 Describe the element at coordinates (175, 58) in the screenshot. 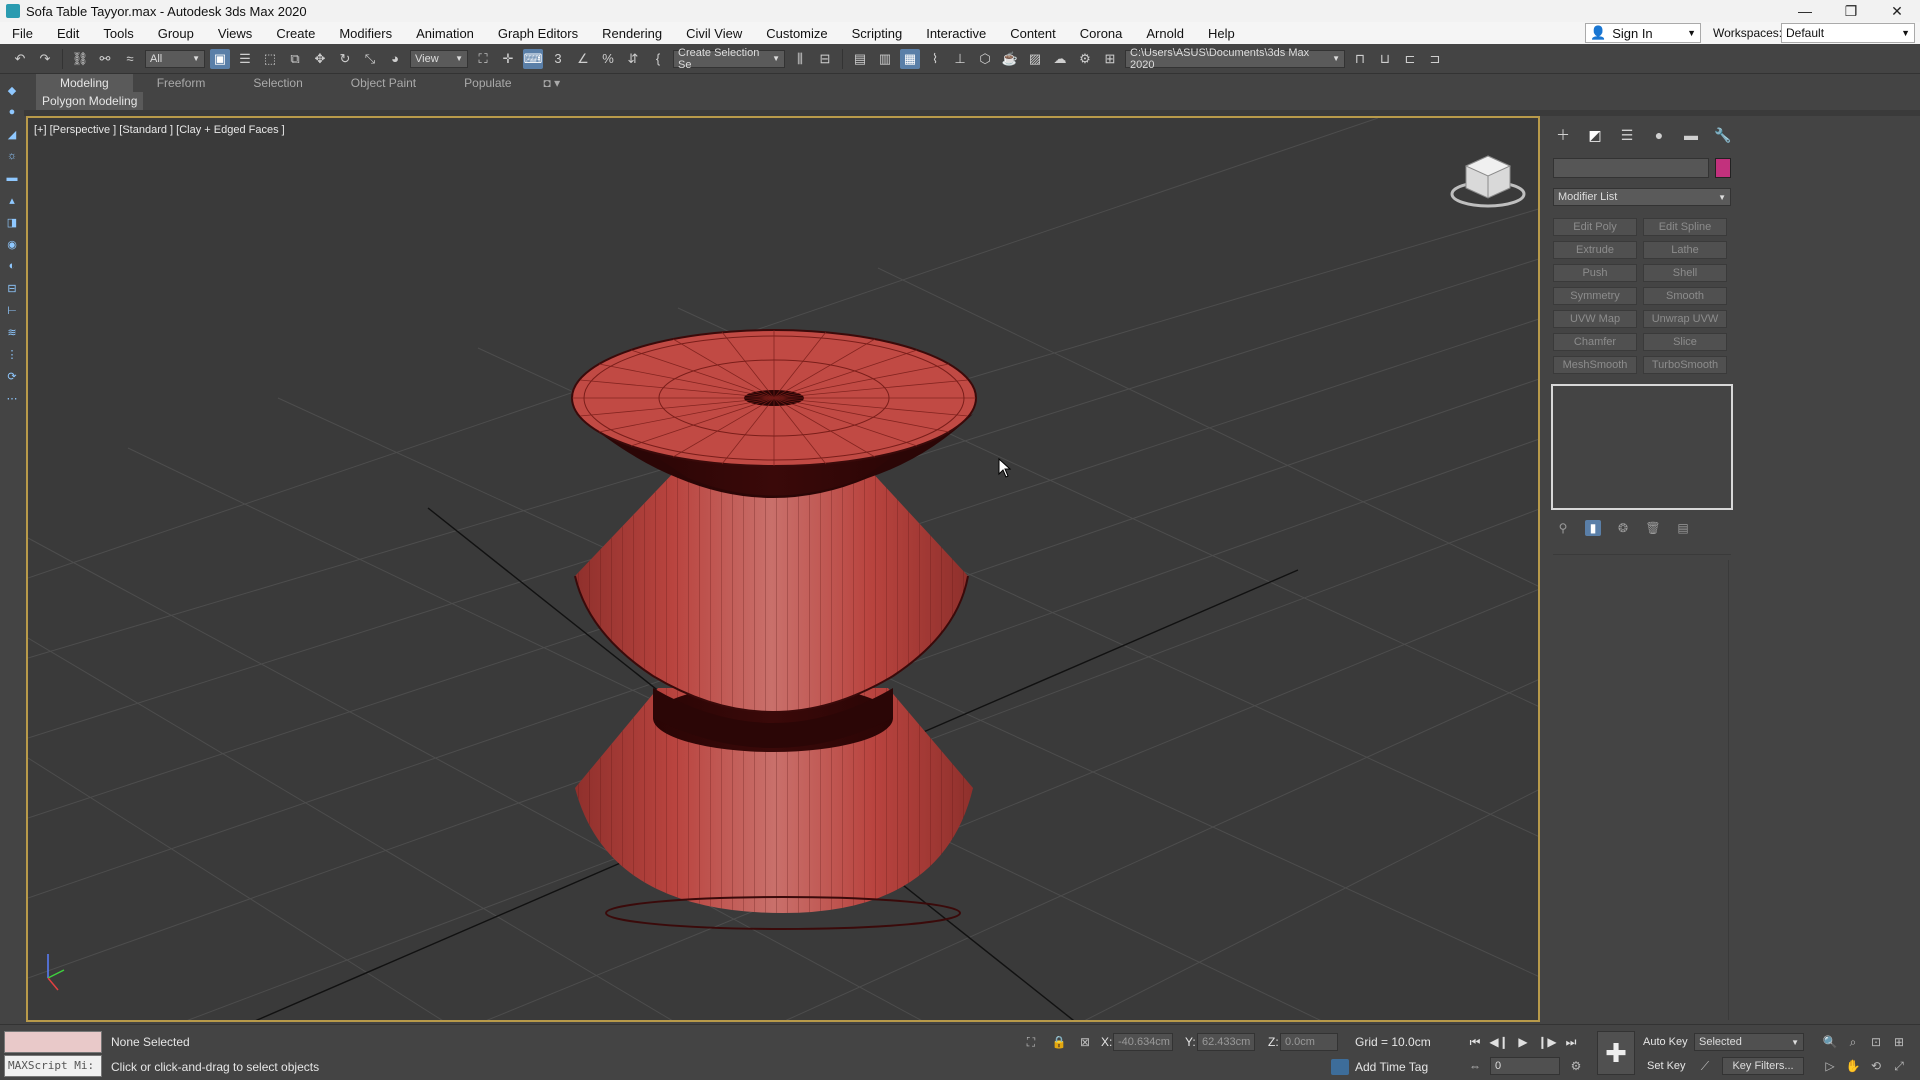

I see `selection-filter-dropdown: All ▼` at that location.